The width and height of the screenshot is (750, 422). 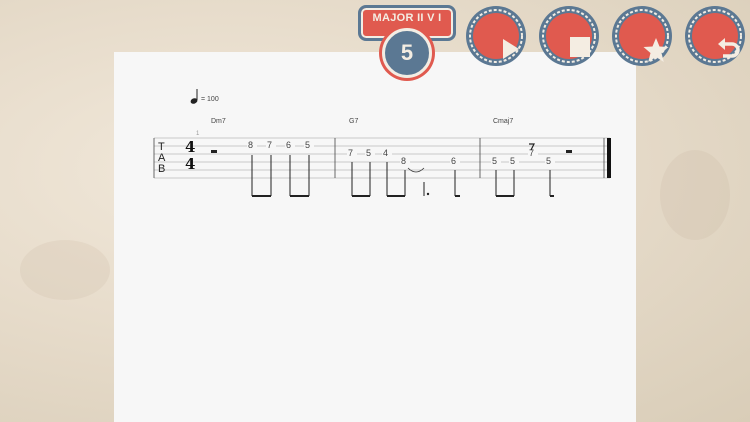 I want to click on time-signature-bottom: 4, so click(x=190, y=164).